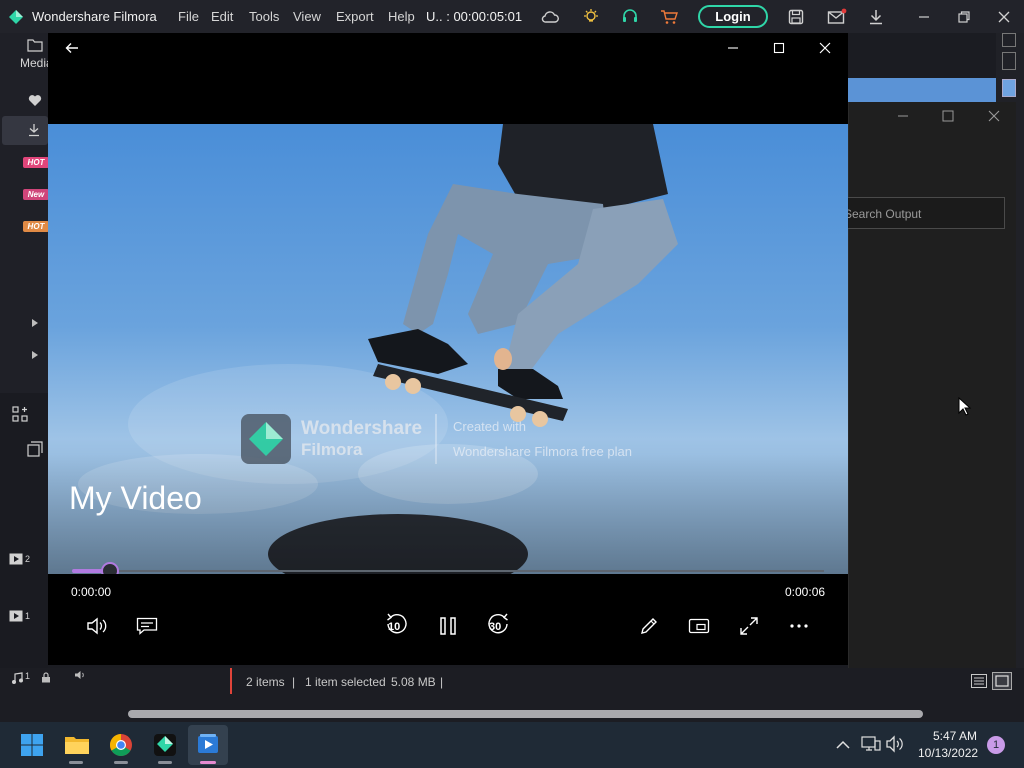 This screenshot has height=768, width=1024. Describe the element at coordinates (135, 498) in the screenshot. I see `video-title: My Video` at that location.